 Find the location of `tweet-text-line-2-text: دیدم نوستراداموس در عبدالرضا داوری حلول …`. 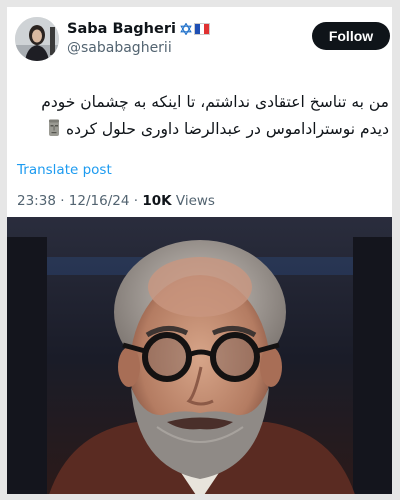

tweet-text-line-2-text: دیدم نوستراداموس در عبدالرضا داوری حلول … is located at coordinates (227, 129).